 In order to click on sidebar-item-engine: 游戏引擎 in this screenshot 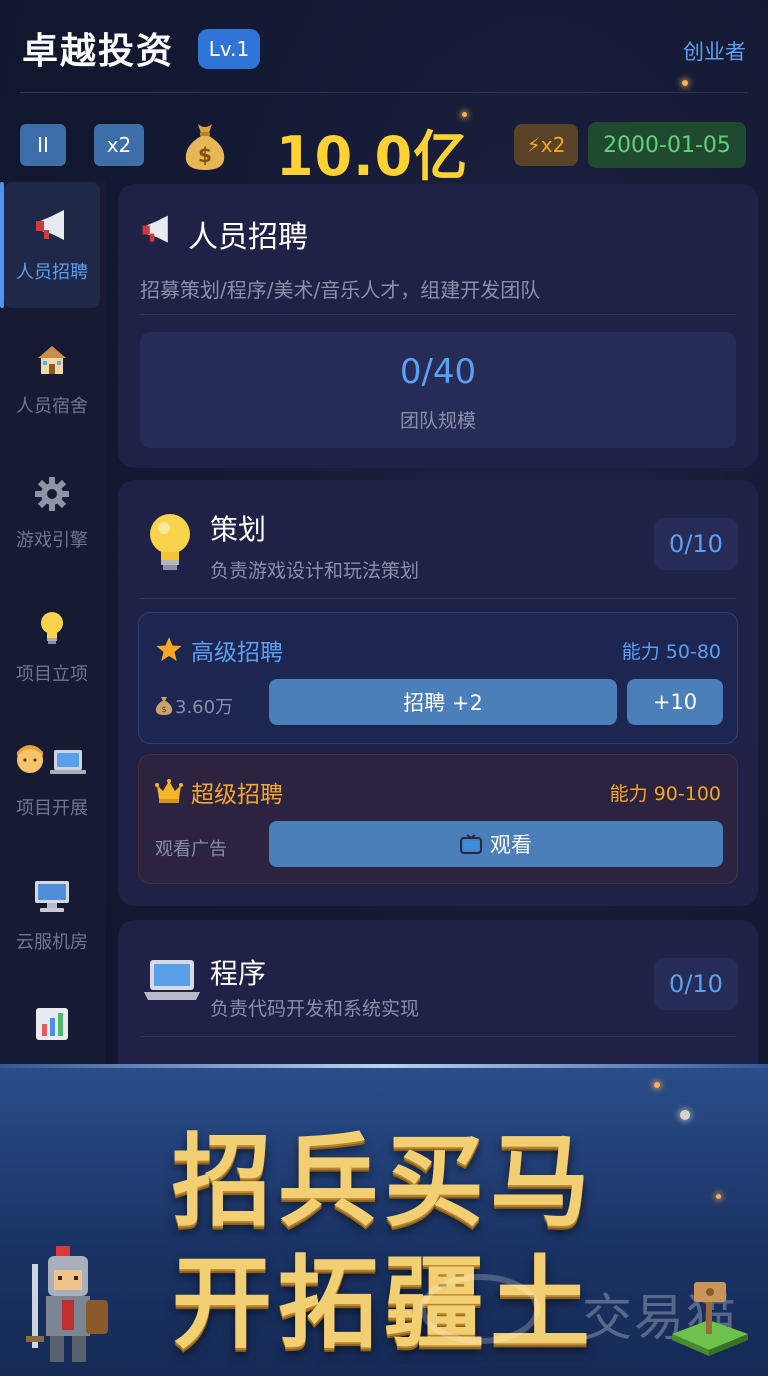, I will do `click(52, 513)`.